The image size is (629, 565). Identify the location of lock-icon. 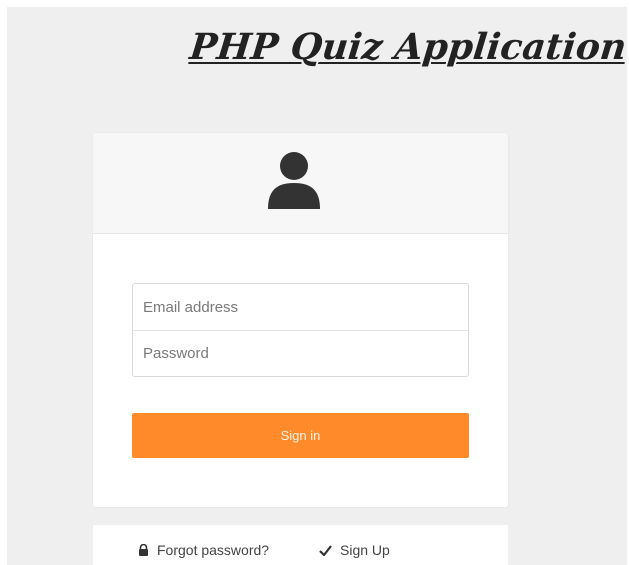
(143, 550).